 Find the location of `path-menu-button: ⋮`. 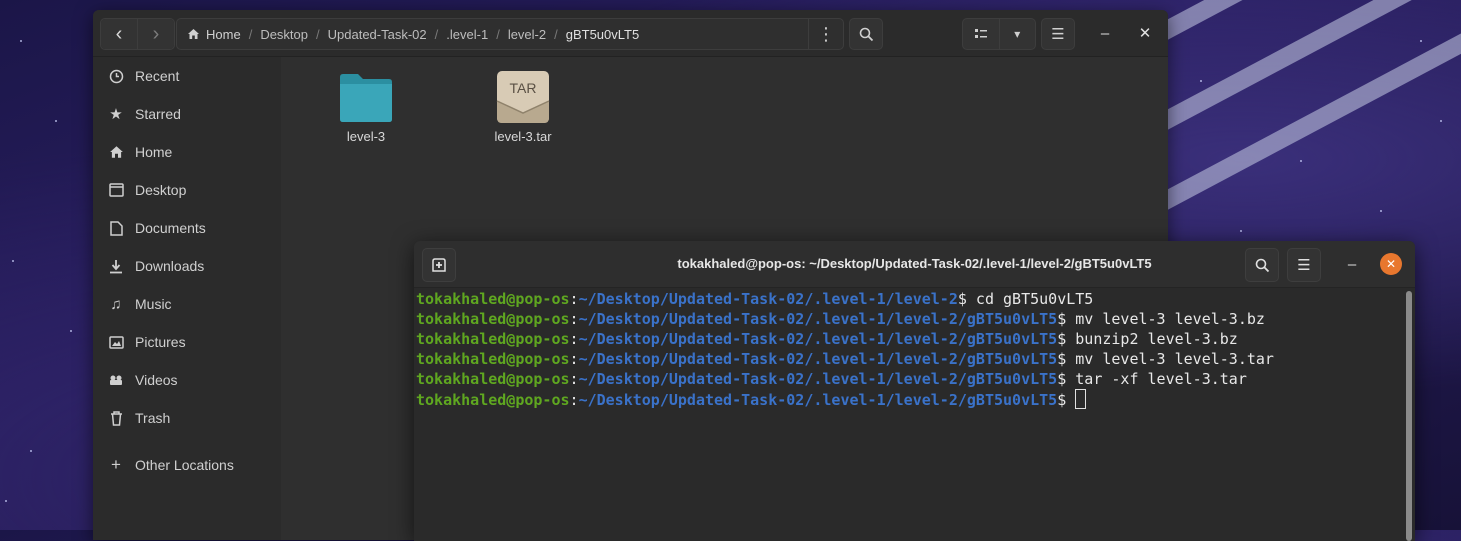

path-menu-button: ⋮ is located at coordinates (825, 34).